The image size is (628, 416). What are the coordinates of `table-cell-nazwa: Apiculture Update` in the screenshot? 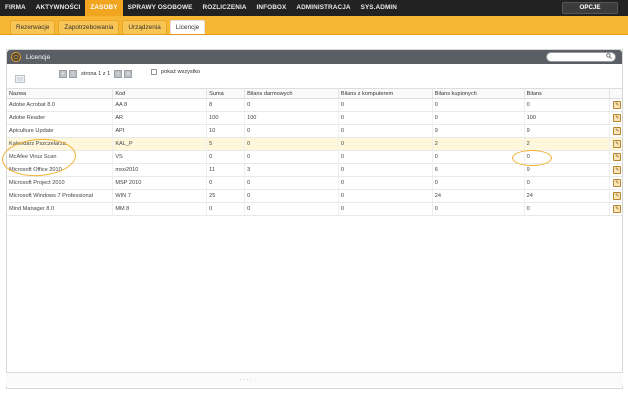 It's located at (60, 131).